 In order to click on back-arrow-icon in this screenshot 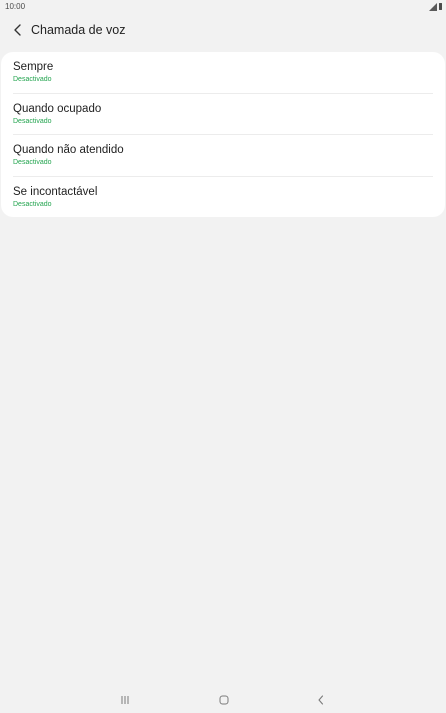, I will do `click(17, 30)`.